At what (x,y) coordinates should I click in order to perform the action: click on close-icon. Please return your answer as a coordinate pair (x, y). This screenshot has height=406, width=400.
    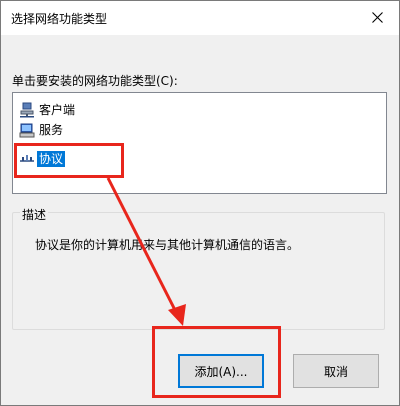
    Looking at the image, I should click on (377, 17).